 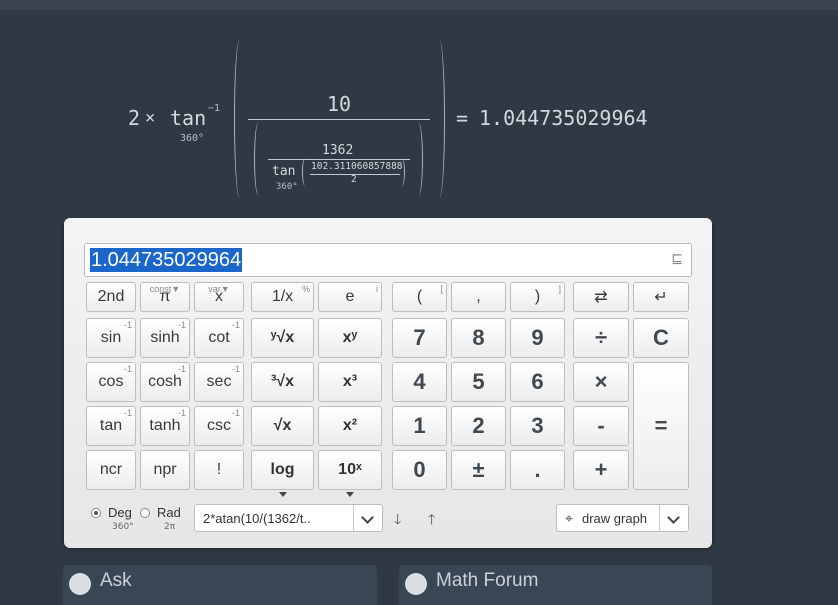 I want to click on plus-minus-button: ±, so click(x=478, y=470).